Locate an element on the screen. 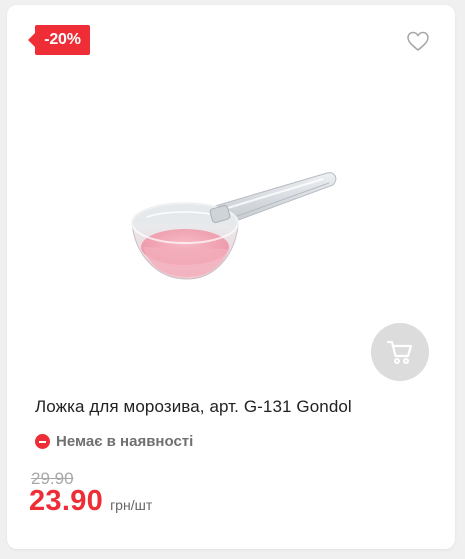 The height and width of the screenshot is (559, 465). cart-icon is located at coordinates (399, 352).